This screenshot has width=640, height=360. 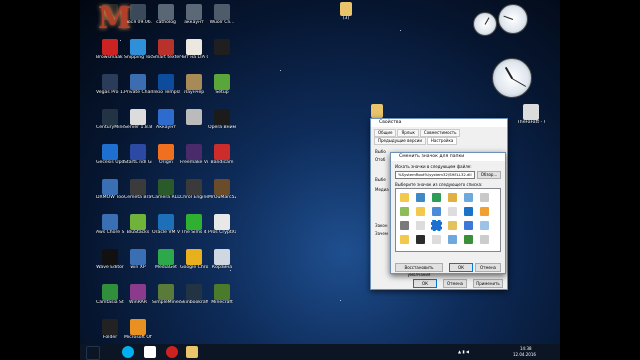 What do you see at coordinates (488, 267) in the screenshot?
I see `dialog-cancel-button: Отмена` at bounding box center [488, 267].